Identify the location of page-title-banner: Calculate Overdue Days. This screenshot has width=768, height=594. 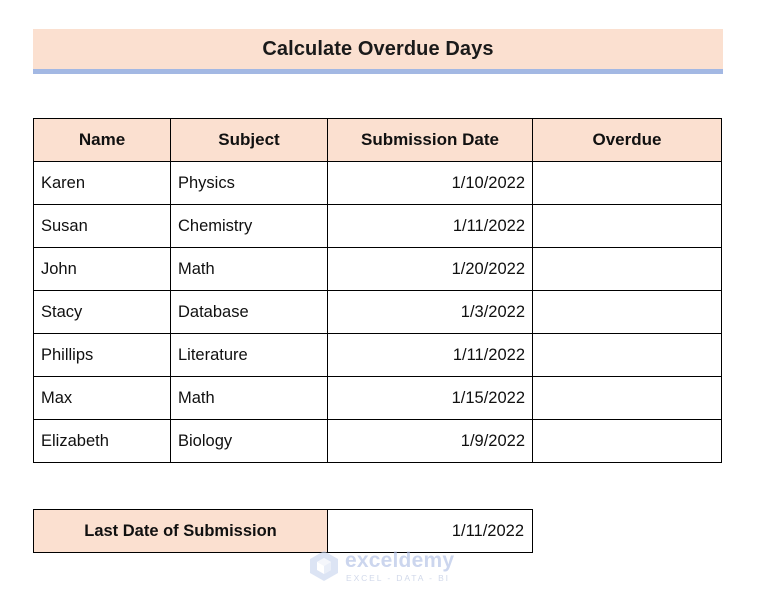
(378, 51).